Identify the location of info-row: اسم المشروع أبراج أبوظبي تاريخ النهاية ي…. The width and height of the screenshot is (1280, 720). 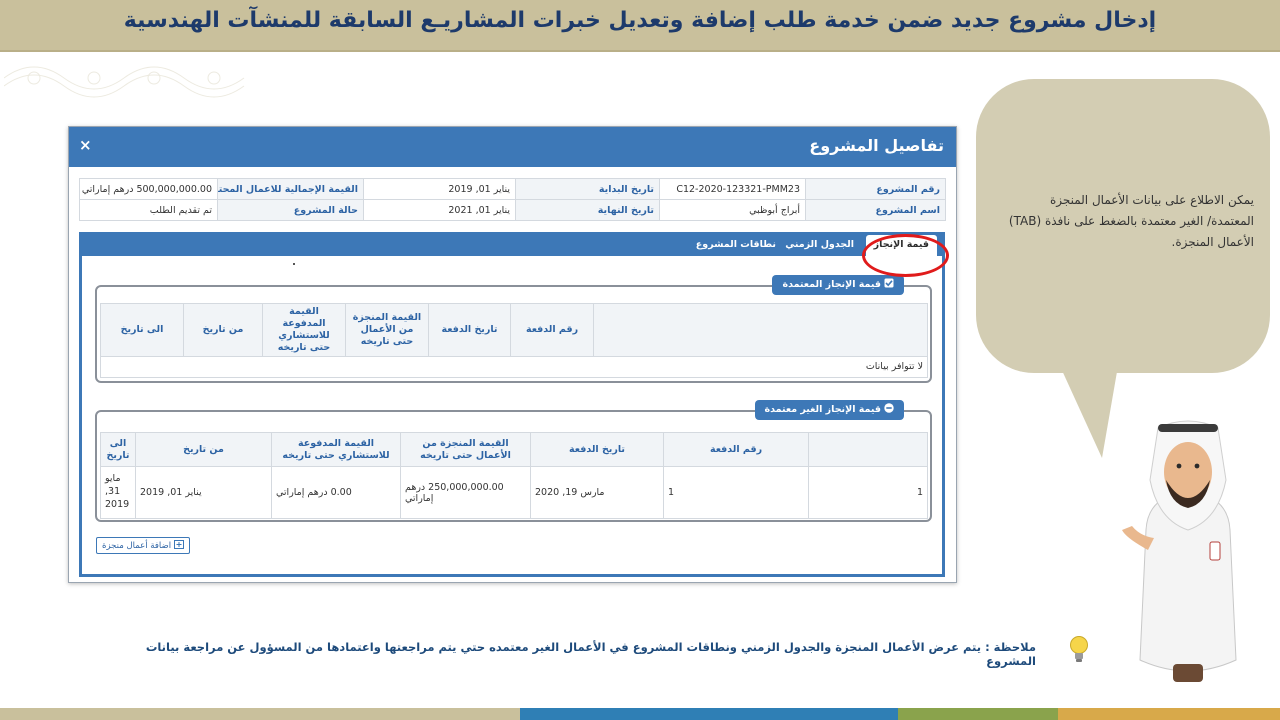
(512, 210).